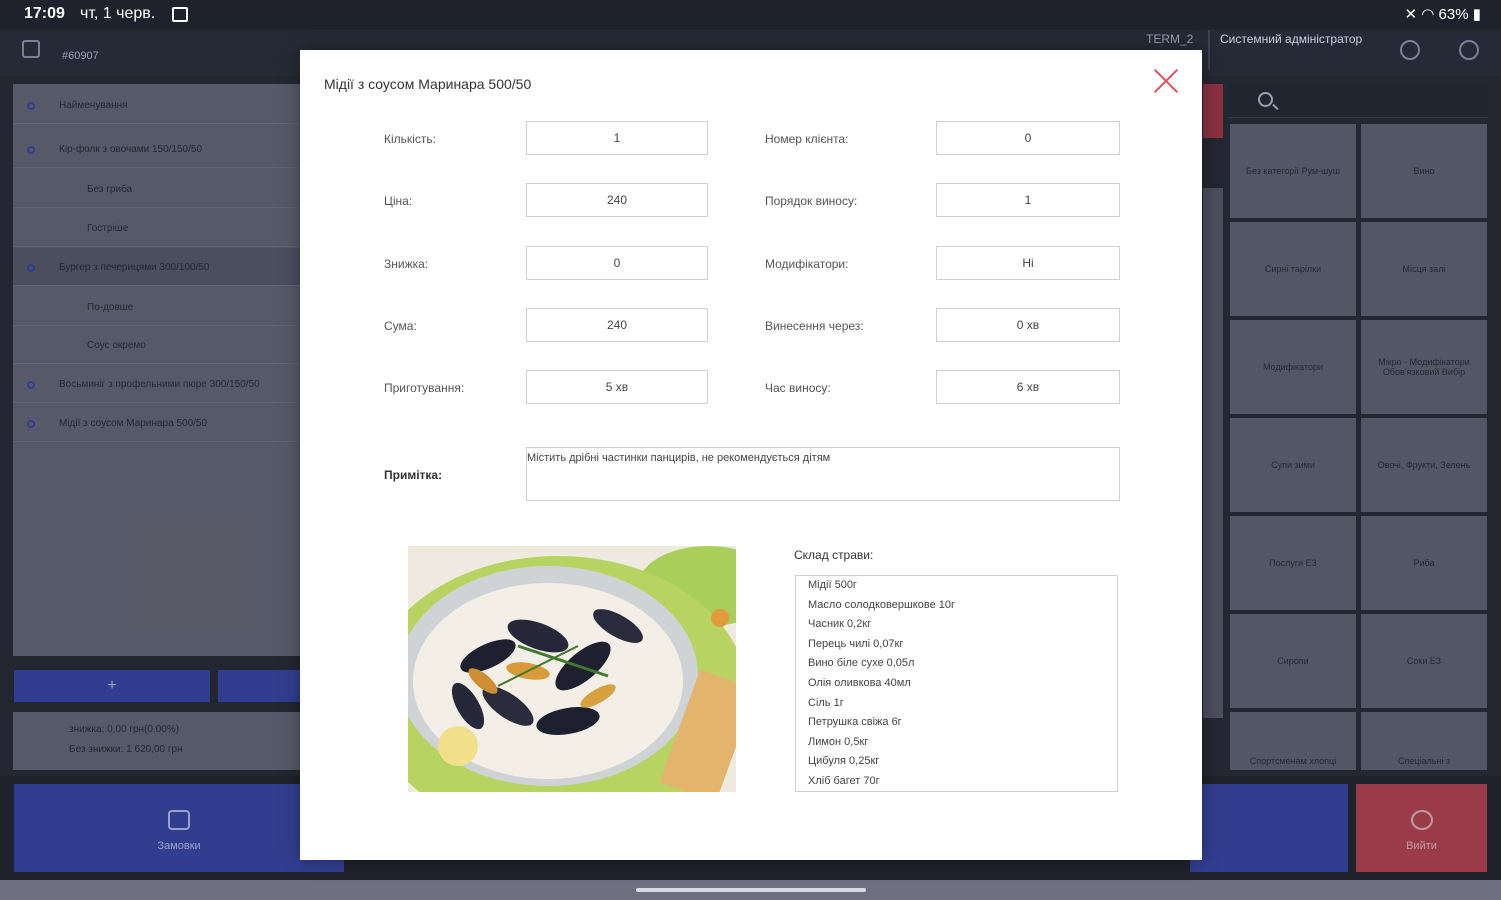 Image resolution: width=1501 pixels, height=900 pixels. I want to click on quantity-field: 1, so click(617, 138).